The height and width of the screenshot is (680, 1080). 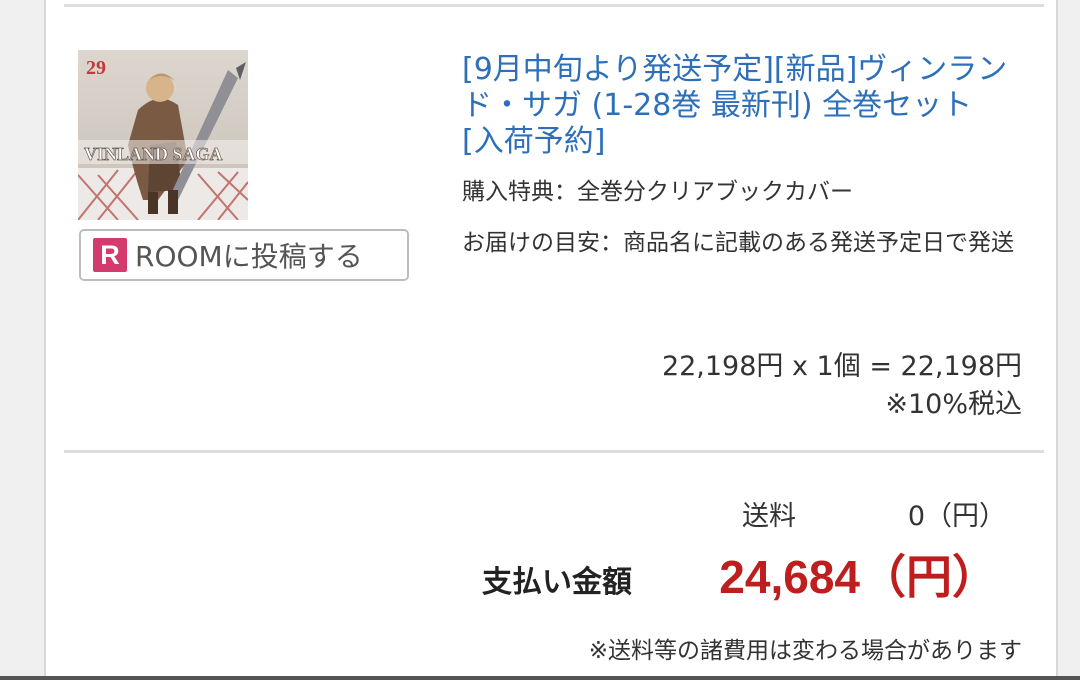 What do you see at coordinates (769, 516) in the screenshot?
I see `shipping-label: 送料` at bounding box center [769, 516].